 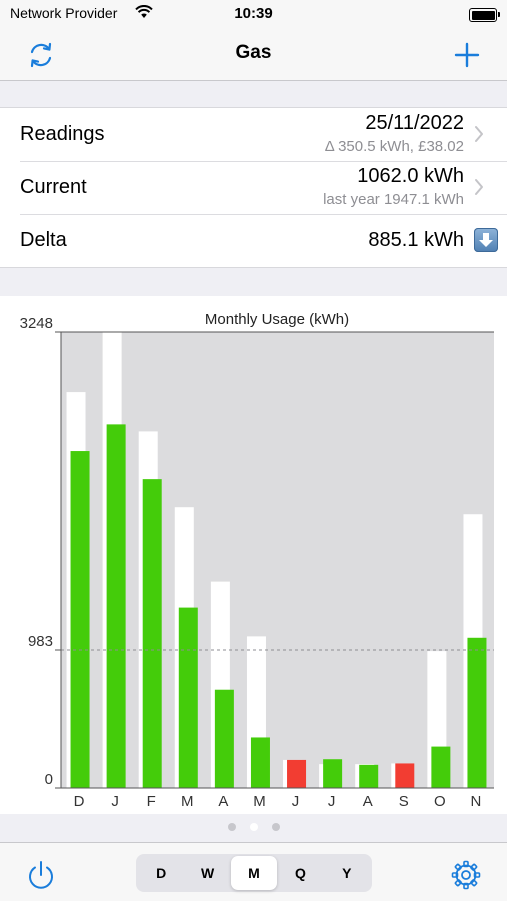 I want to click on battery-icon, so click(x=484, y=15).